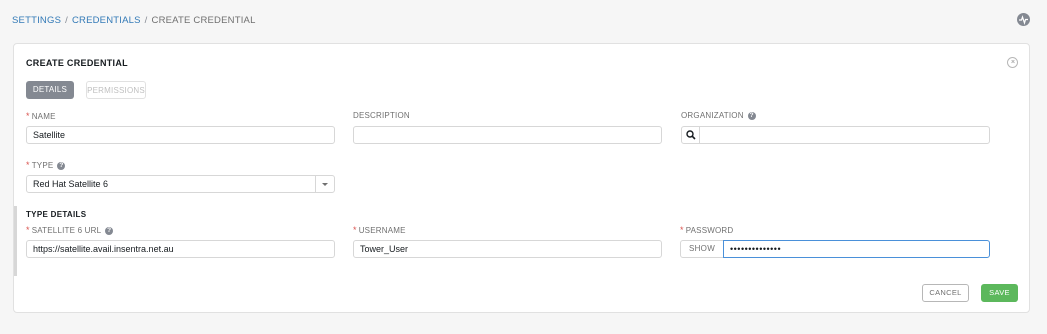  What do you see at coordinates (718, 115) in the screenshot?
I see `organization-label: ORGANIZATION?` at bounding box center [718, 115].